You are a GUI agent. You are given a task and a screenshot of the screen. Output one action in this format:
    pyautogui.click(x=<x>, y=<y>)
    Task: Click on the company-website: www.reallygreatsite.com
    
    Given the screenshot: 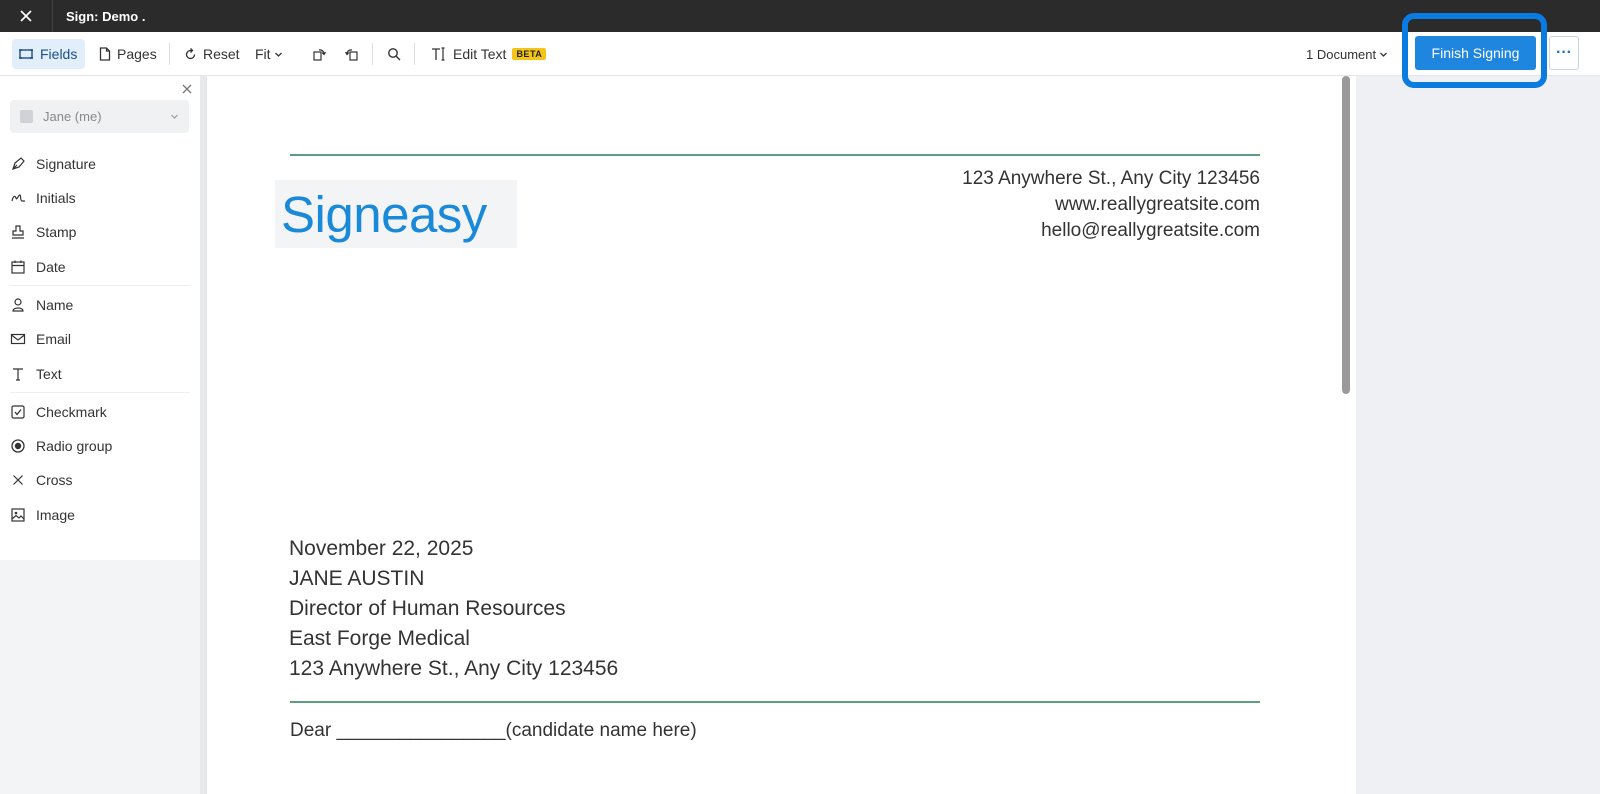 What is the action you would take?
    pyautogui.click(x=1157, y=204)
    